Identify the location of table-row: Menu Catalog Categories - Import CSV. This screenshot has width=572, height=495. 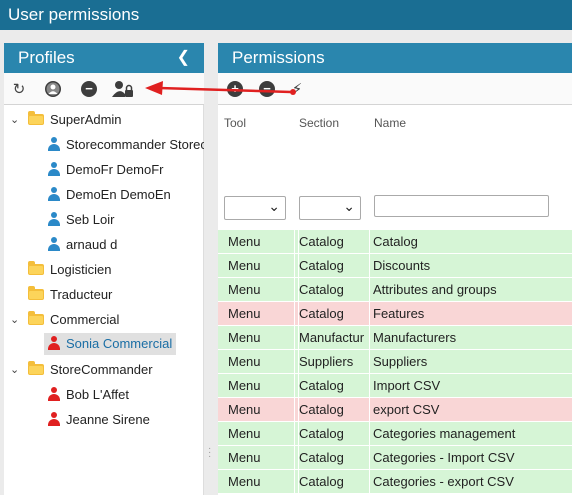
(395, 458).